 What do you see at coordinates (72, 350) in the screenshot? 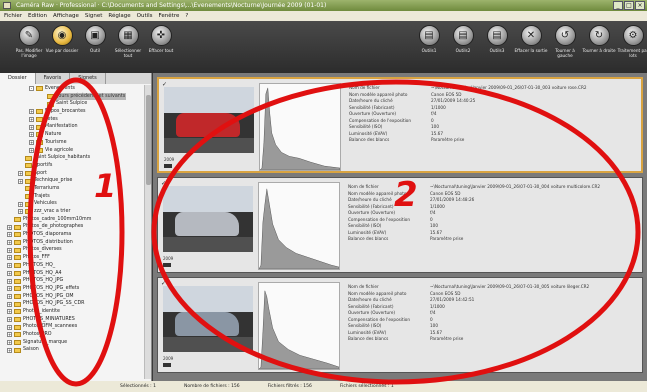
I see `tree-node: + Saison` at bounding box center [72, 350].